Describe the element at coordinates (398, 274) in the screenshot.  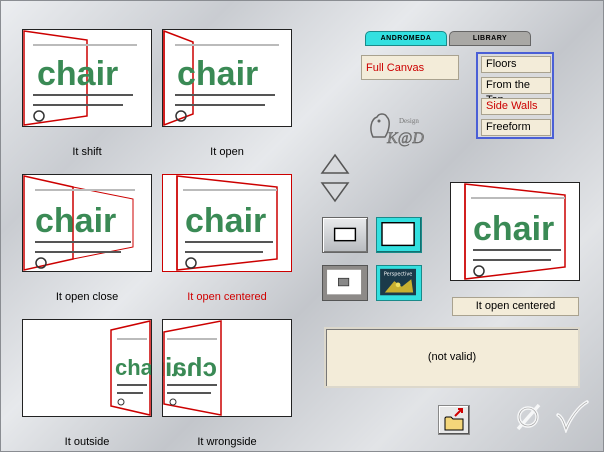
I see `perspective-label: Perspective` at that location.